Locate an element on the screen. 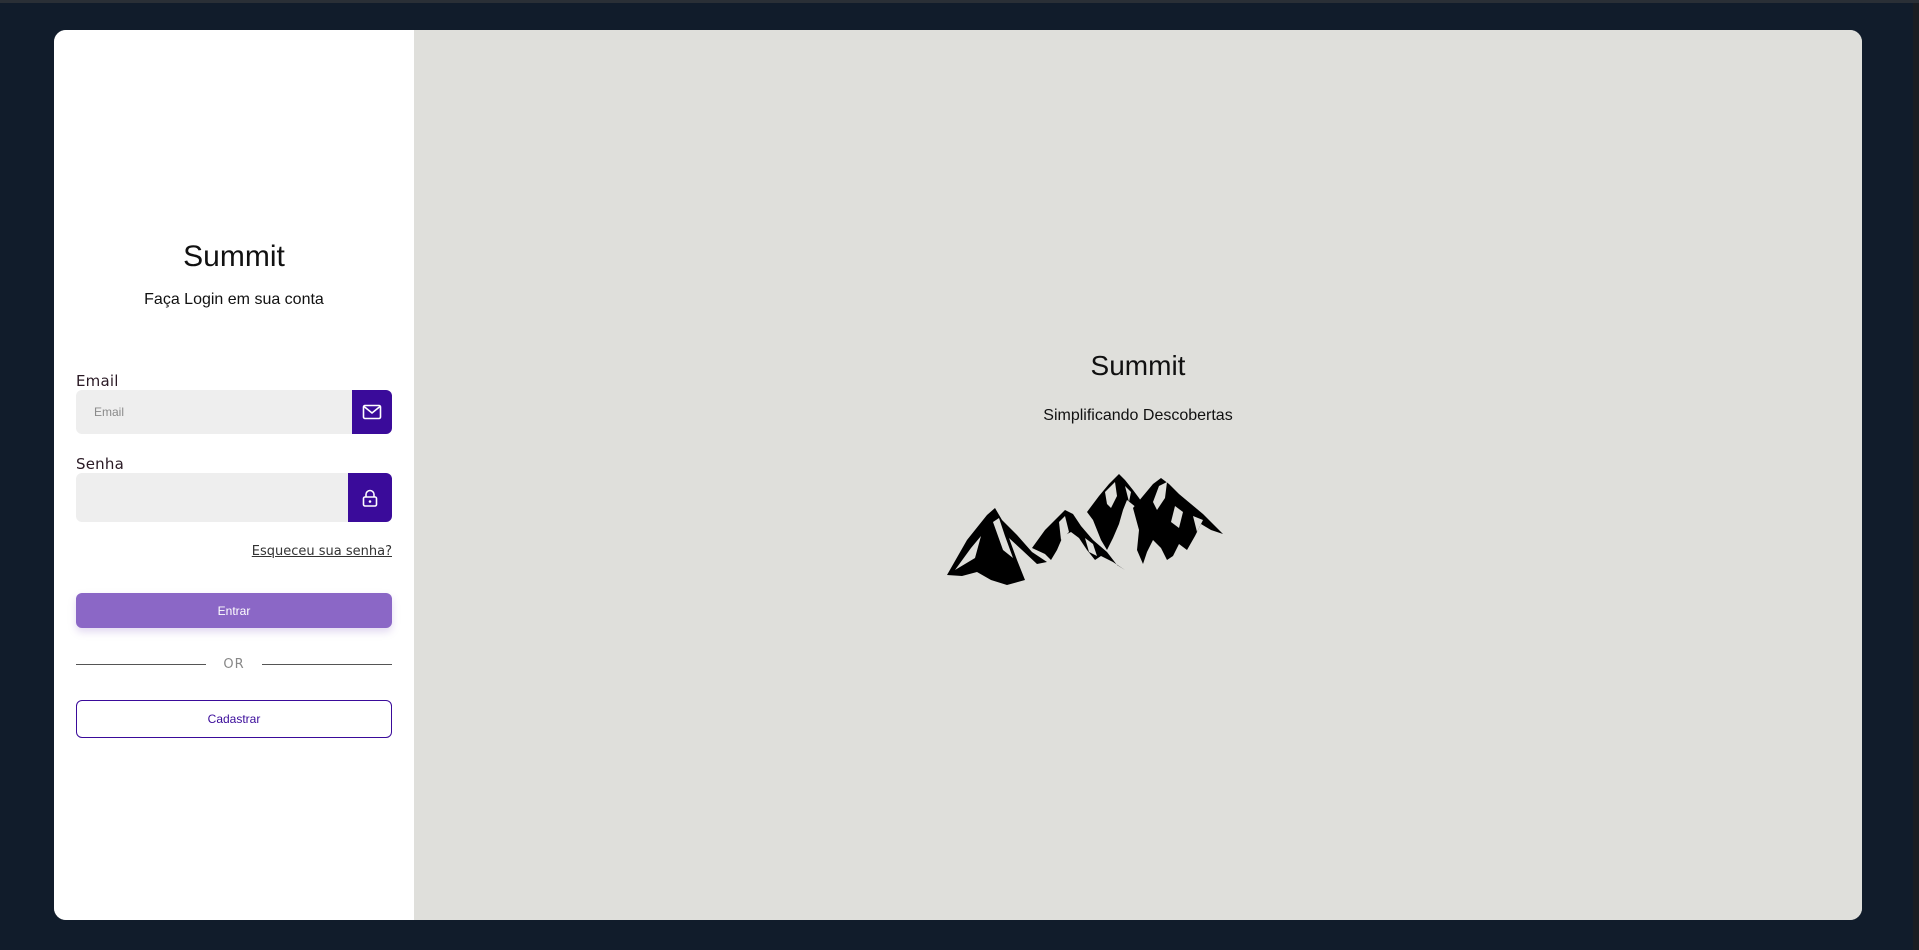  lock-icon is located at coordinates (370, 498).